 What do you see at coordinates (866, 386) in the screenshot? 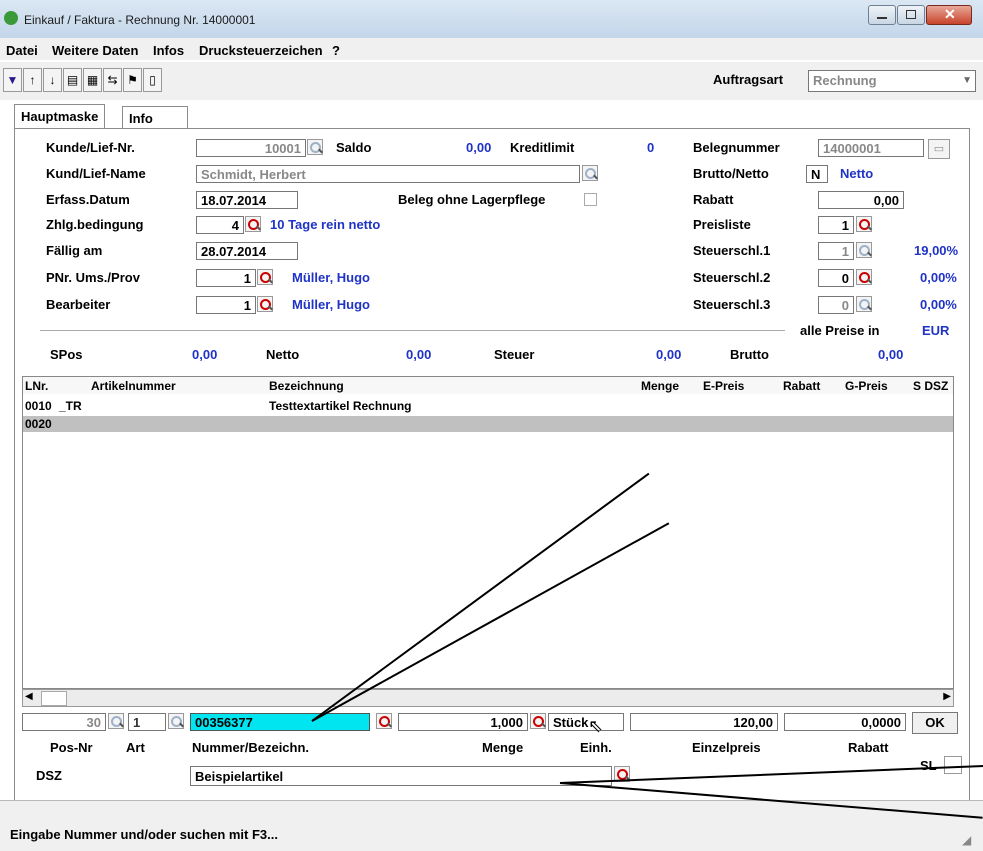
I see `col-g-preis: G-Preis` at bounding box center [866, 386].